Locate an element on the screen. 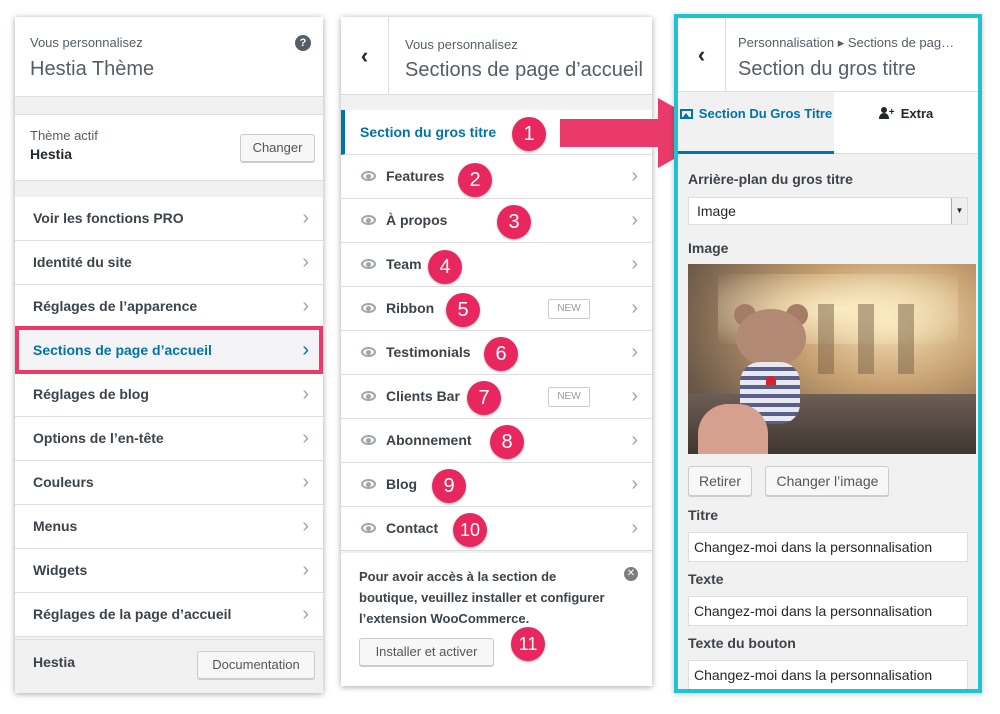 The height and width of the screenshot is (714, 1000). change-image-button: Changer l’image is located at coordinates (827, 481).